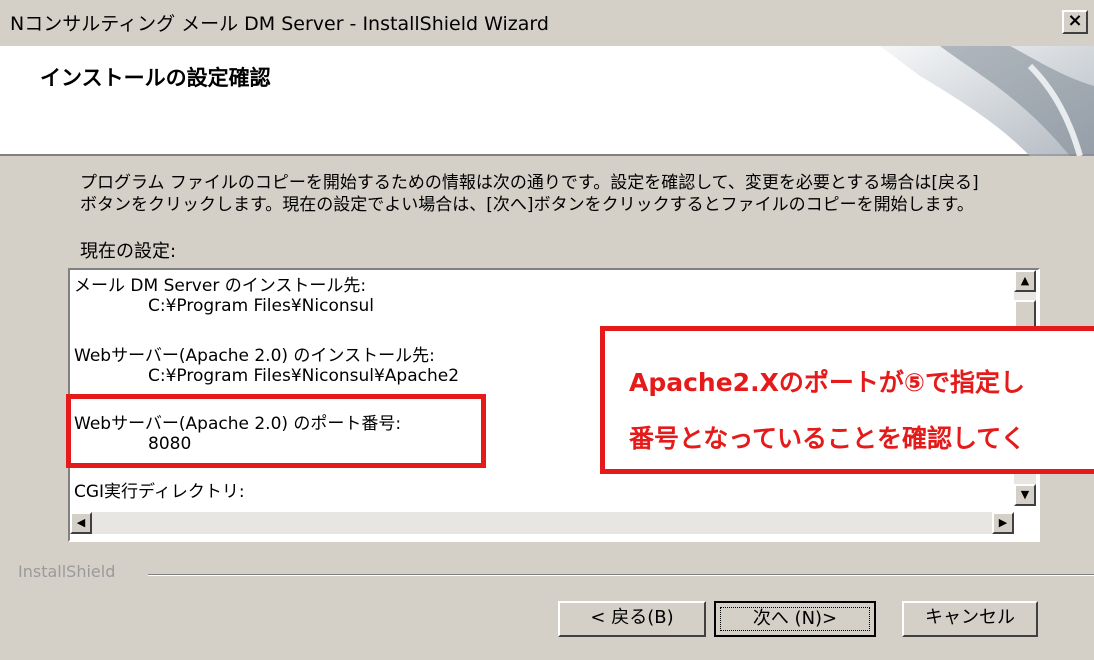 This screenshot has width=1094, height=660. Describe the element at coordinates (827, 382) in the screenshot. I see `callout-line-1: Apache2.Xのポートが⑤で指定し` at that location.